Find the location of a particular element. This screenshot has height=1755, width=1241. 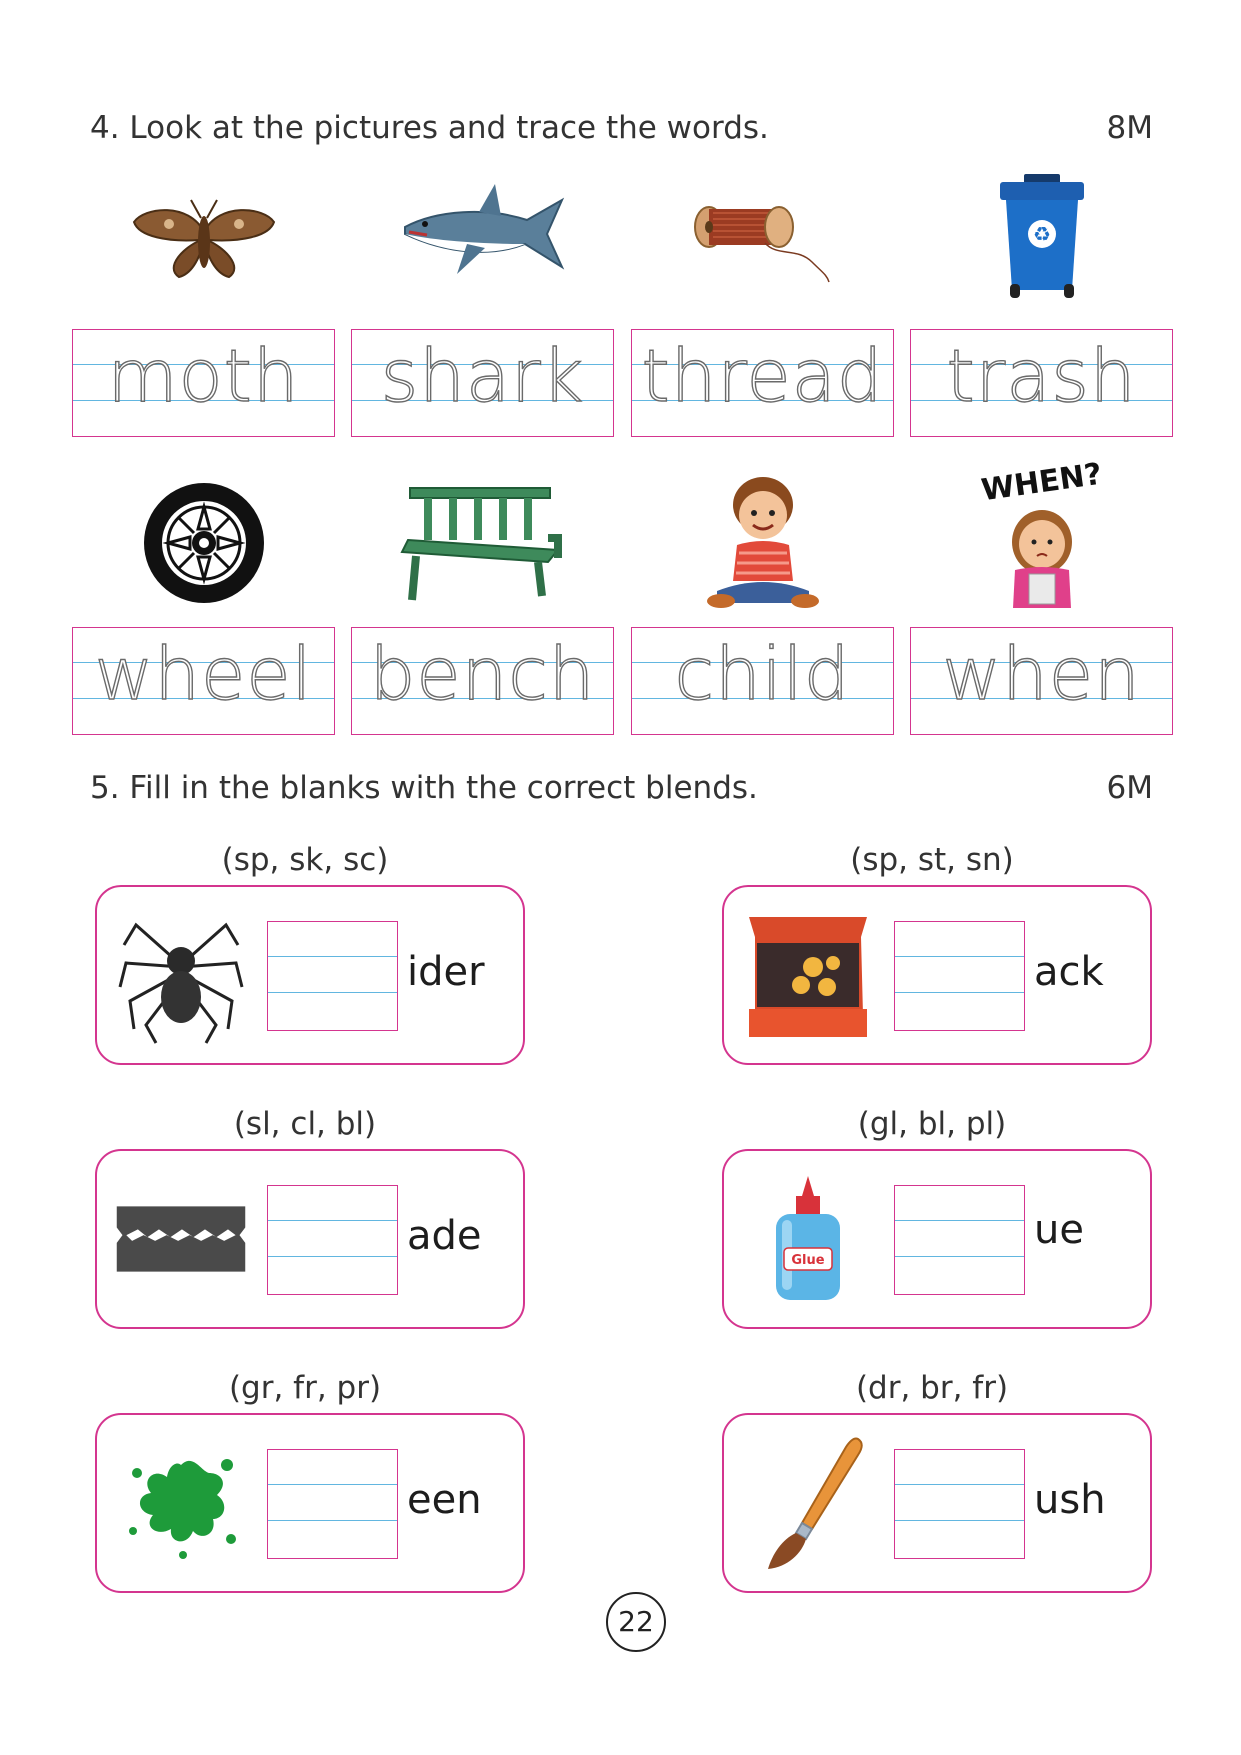

blend-card-blade: ade is located at coordinates (310, 1239).